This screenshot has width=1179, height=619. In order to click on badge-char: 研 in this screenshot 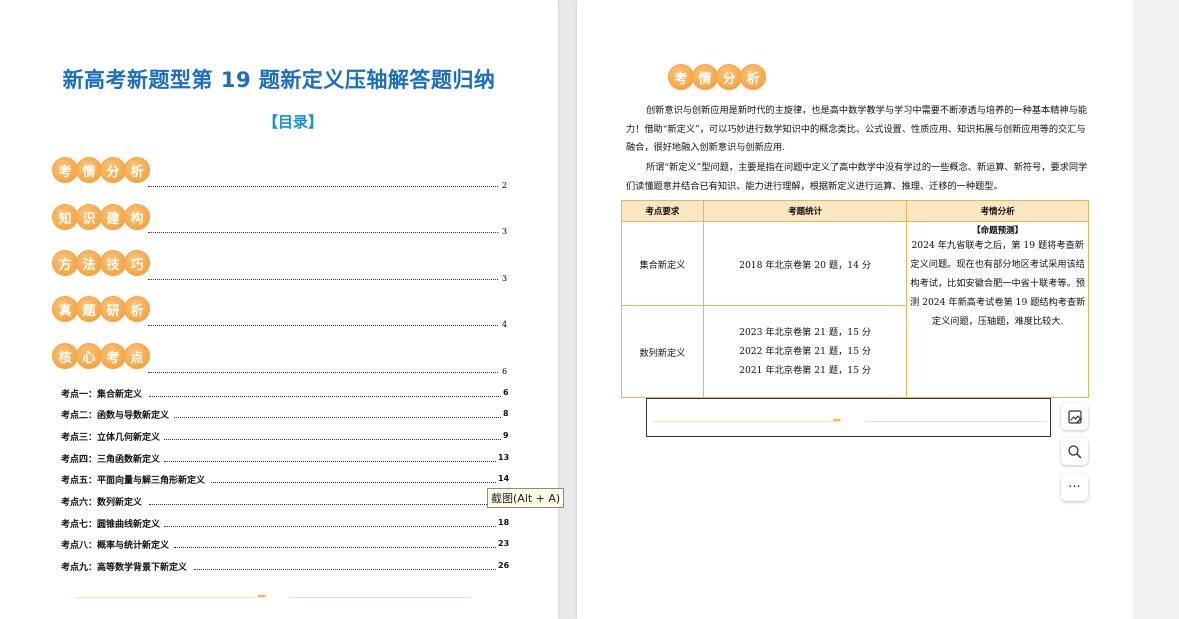, I will do `click(113, 309)`.